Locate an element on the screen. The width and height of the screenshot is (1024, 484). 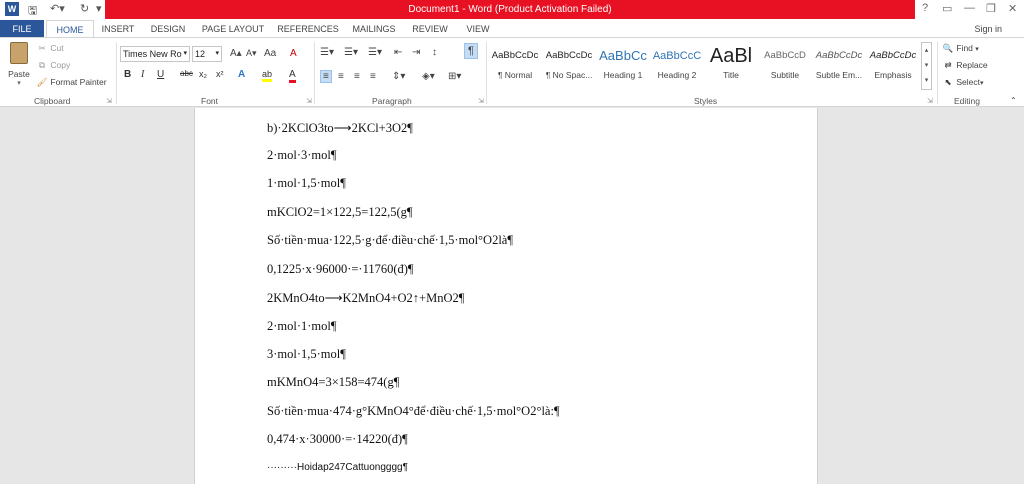
tab-view: VIEW is located at coordinates (478, 29).